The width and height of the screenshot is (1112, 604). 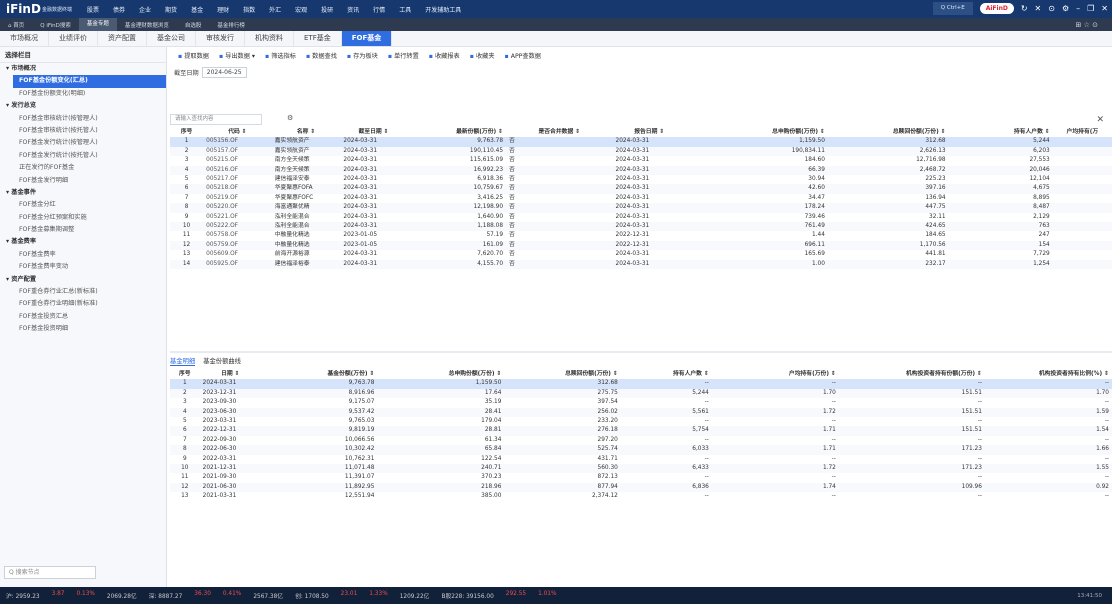 I want to click on column-header: 代码 ⇕, so click(x=237, y=133).